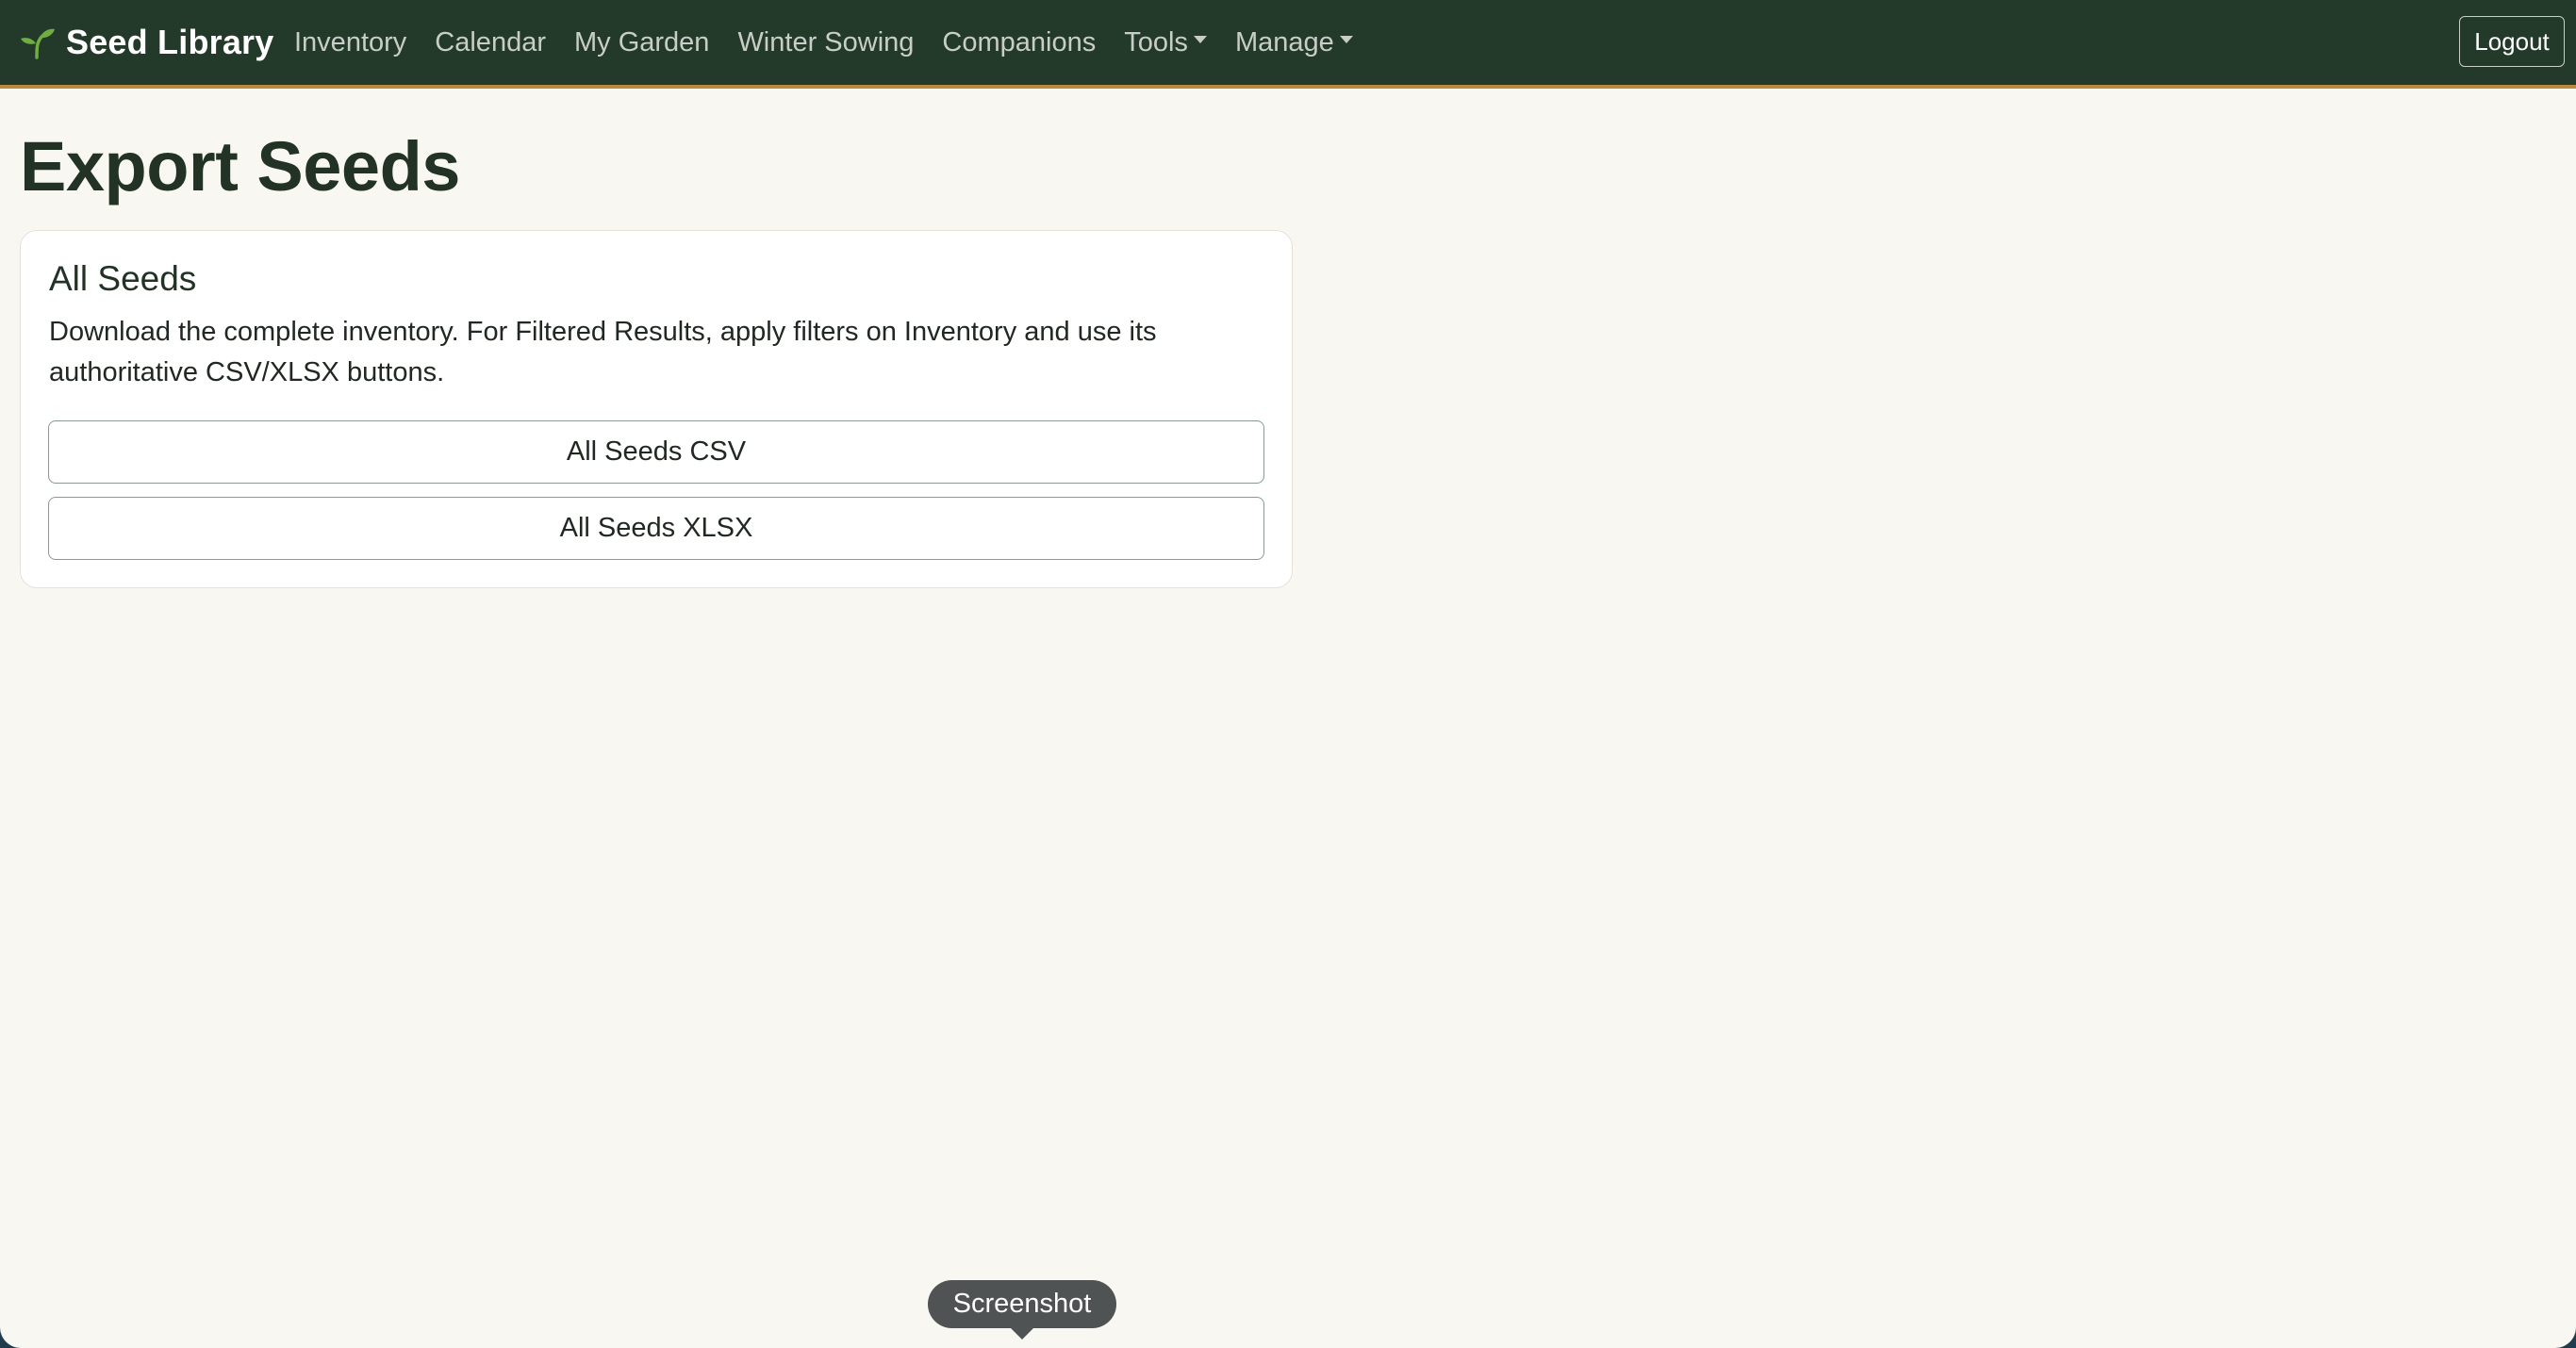  I want to click on nav-tools-label: Tools, so click(1156, 42).